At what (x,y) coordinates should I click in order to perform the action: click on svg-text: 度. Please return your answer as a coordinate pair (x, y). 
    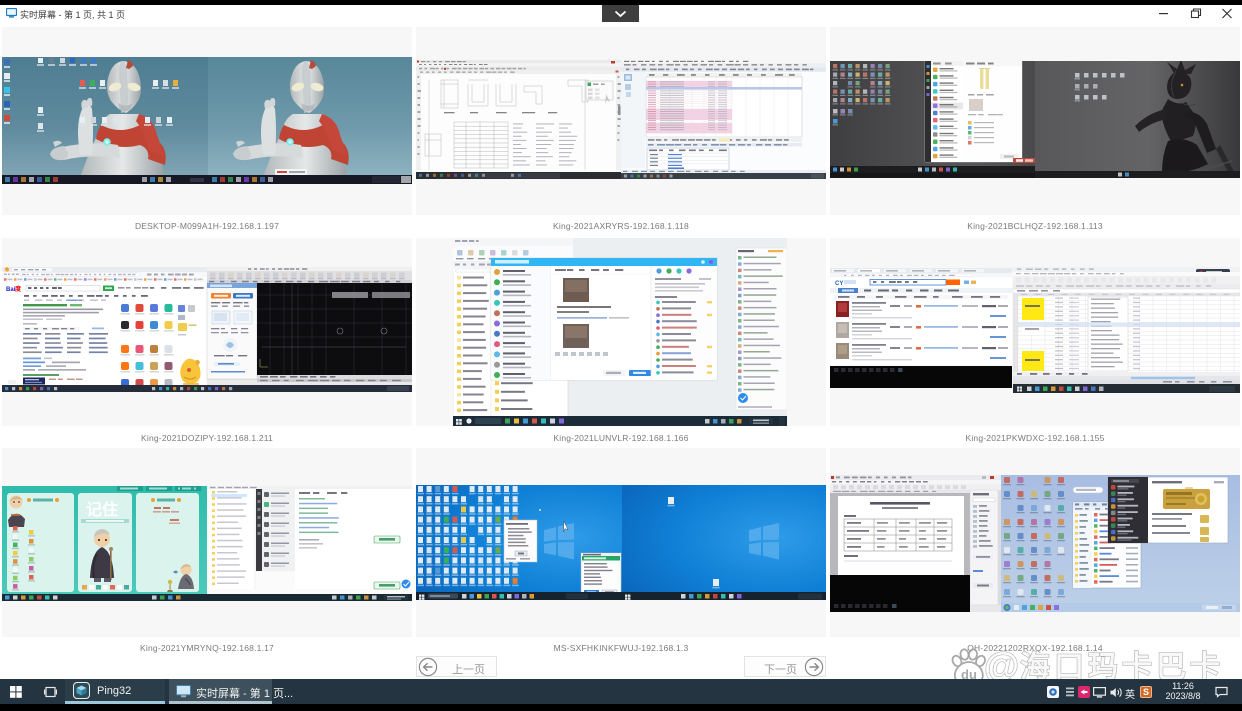
    Looking at the image, I should click on (18, 289).